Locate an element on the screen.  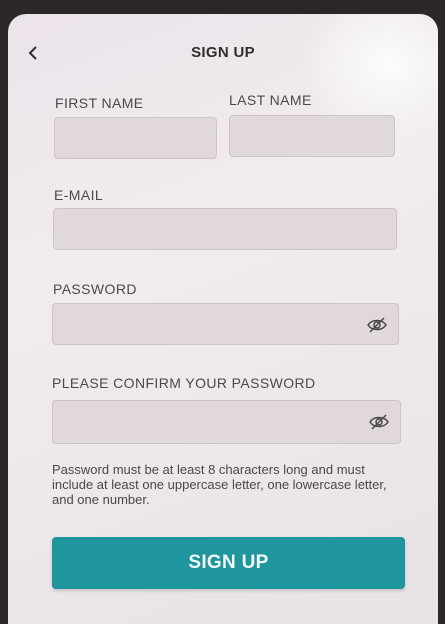
last-name-label: LAST NAME is located at coordinates (270, 100).